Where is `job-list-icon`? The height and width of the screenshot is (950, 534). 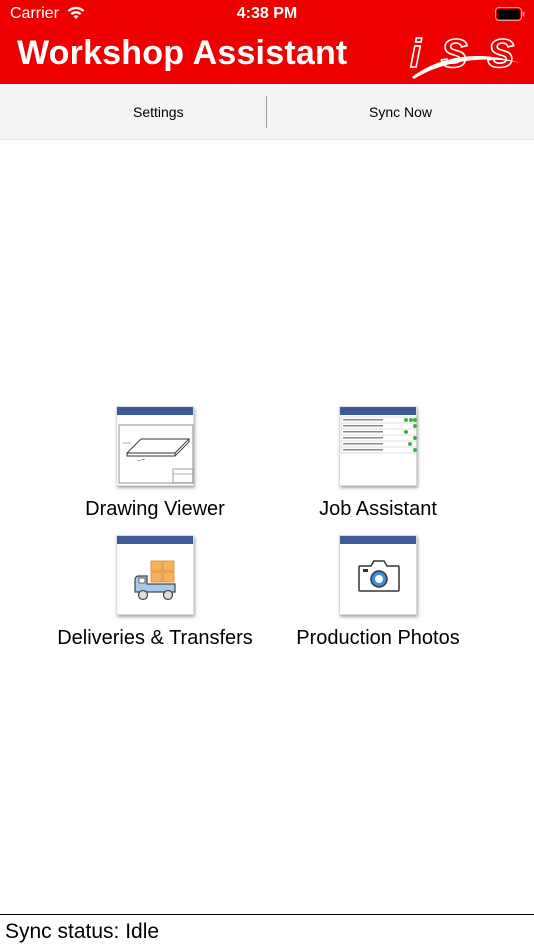
job-list-icon is located at coordinates (378, 446).